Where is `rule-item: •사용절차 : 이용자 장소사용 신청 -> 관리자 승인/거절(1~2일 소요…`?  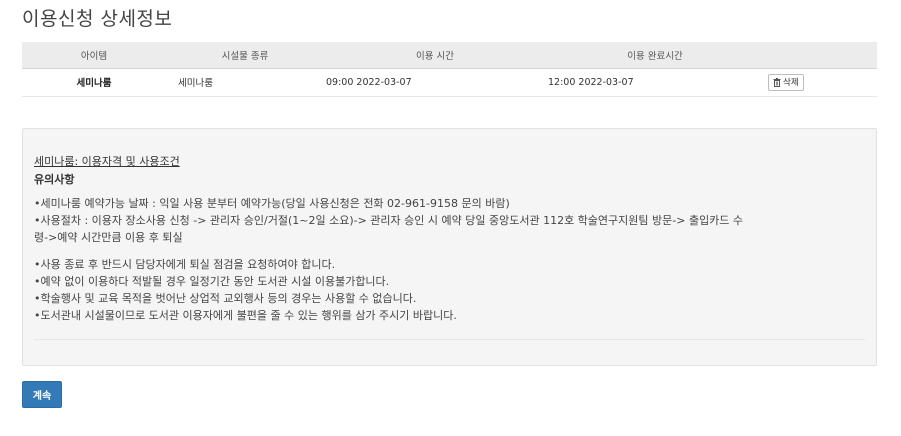
rule-item: •사용절차 : 이용자 장소사용 신청 -> 관리자 승인/거절(1~2일 소요… is located at coordinates (389, 220).